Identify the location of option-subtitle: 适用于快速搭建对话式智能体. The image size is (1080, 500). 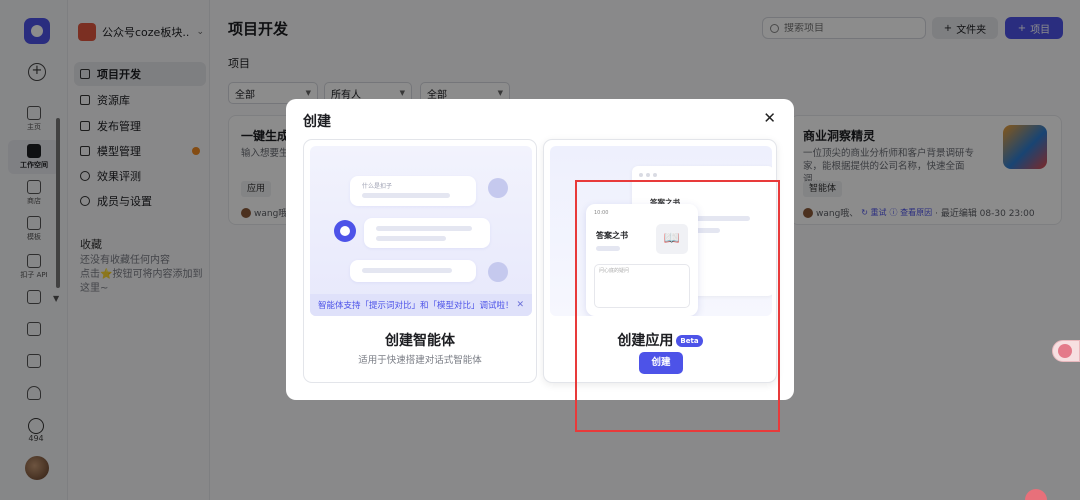
(420, 360).